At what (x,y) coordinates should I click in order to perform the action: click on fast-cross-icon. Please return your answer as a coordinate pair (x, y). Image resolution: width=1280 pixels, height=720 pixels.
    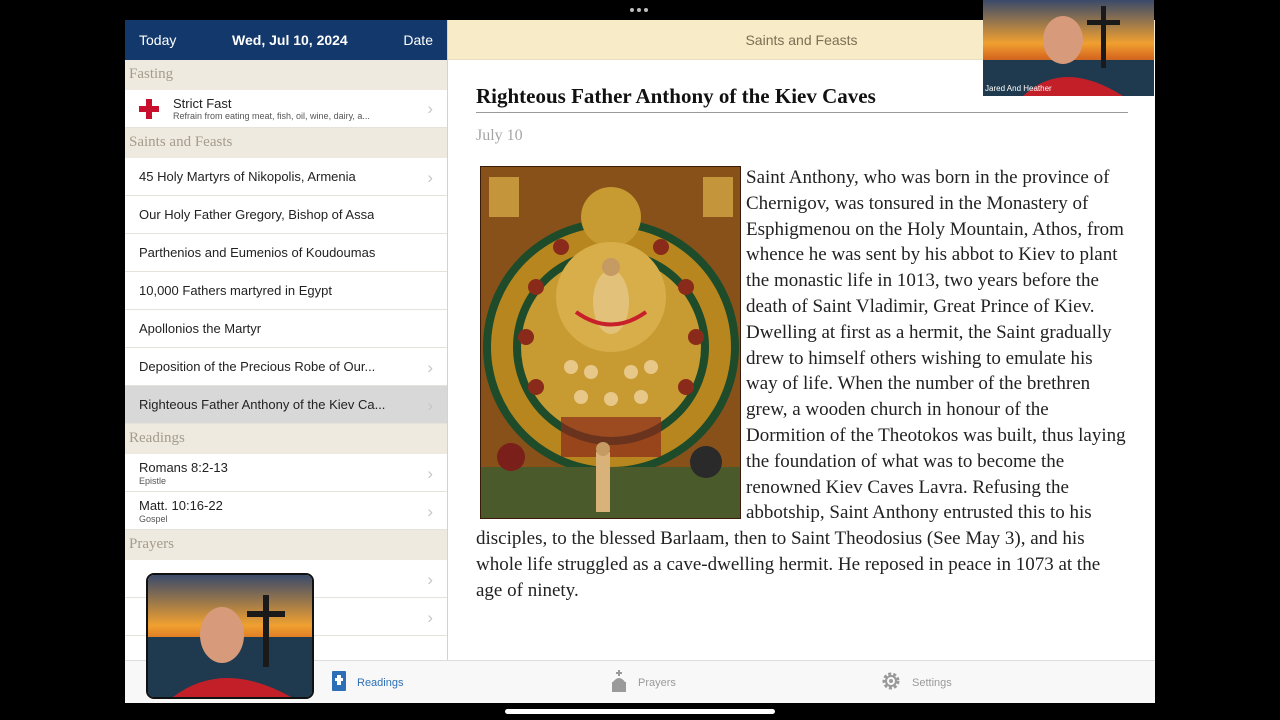
    Looking at the image, I should click on (149, 108).